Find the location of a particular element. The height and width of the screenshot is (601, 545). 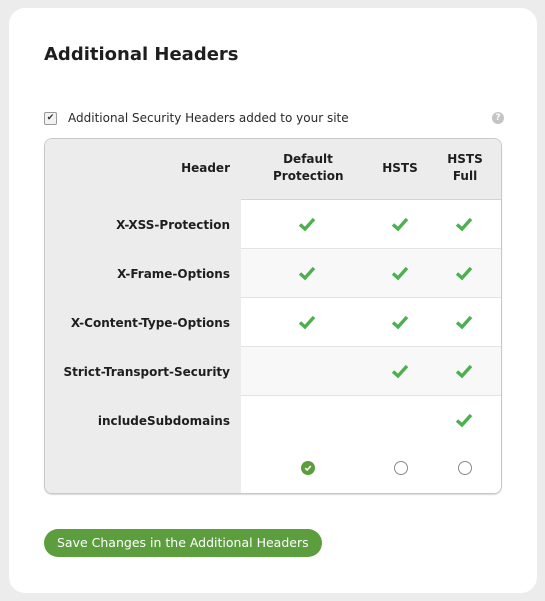

column-header-hsts: HSTS is located at coordinates (400, 168).